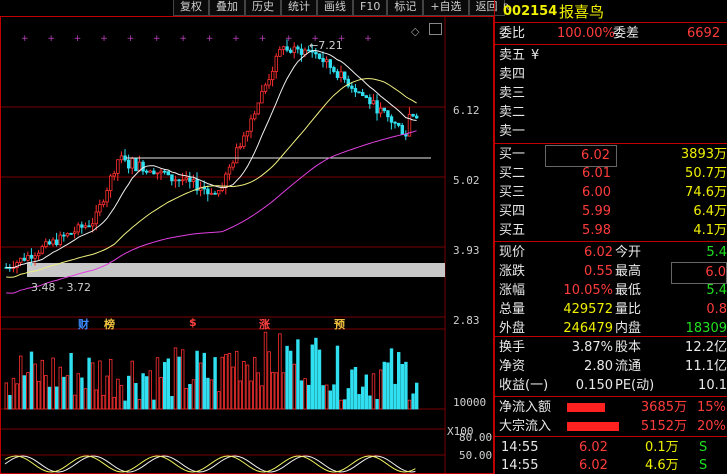 This screenshot has height=474, width=727. I want to click on event-tag-list: 榜, so click(109, 324).